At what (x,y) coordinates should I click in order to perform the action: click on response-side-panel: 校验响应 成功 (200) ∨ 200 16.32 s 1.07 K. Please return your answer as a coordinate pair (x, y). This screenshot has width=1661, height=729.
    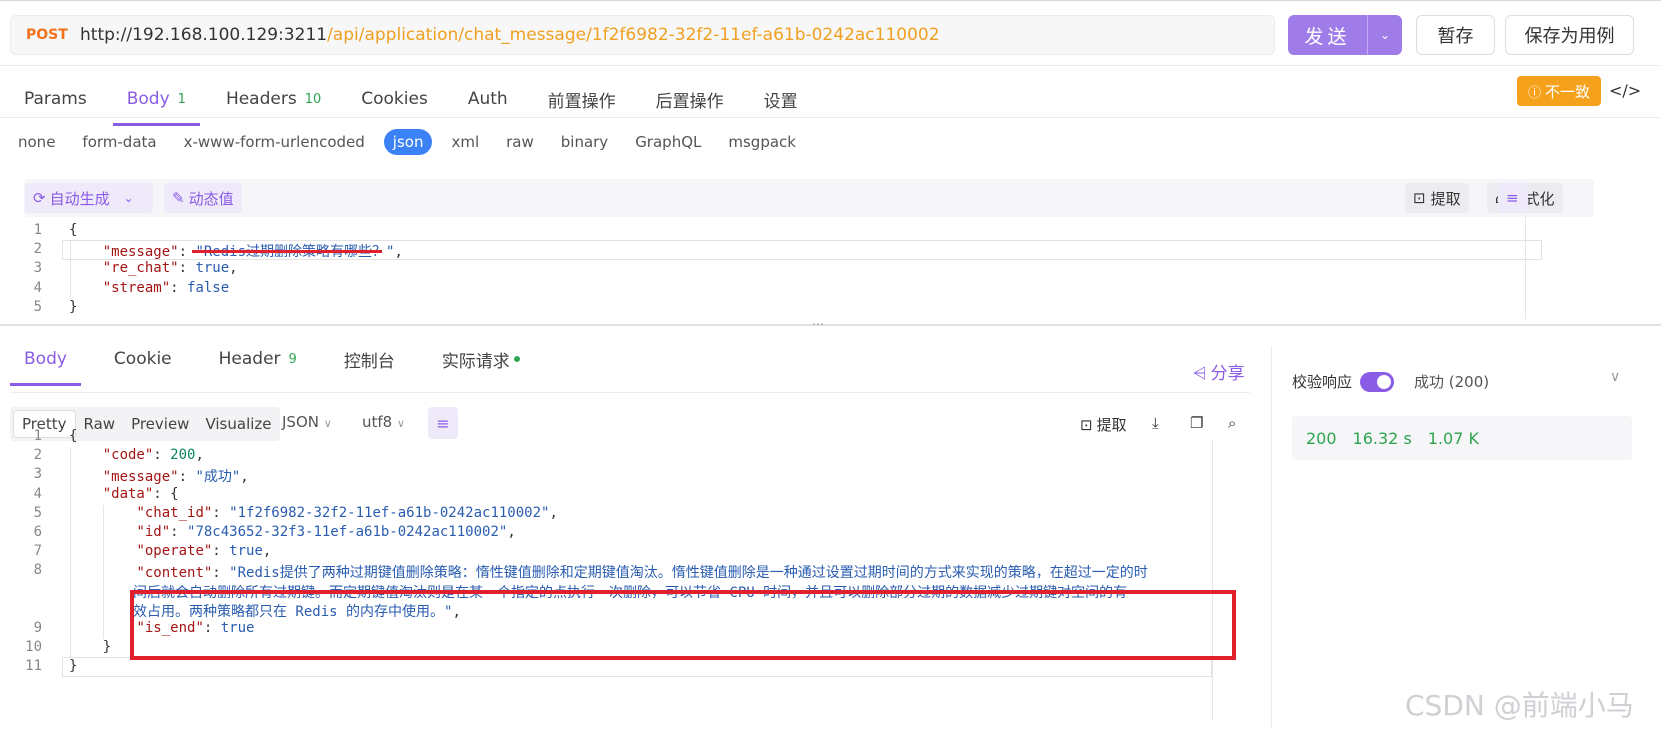
    Looking at the image, I should click on (1466, 537).